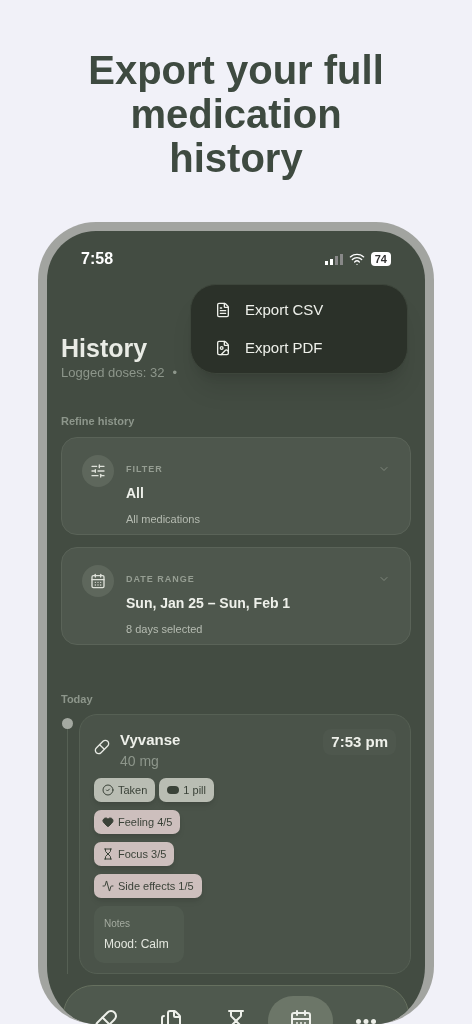  What do you see at coordinates (113, 373) in the screenshot?
I see `logged-doses-count: Logged doses: 32` at bounding box center [113, 373].